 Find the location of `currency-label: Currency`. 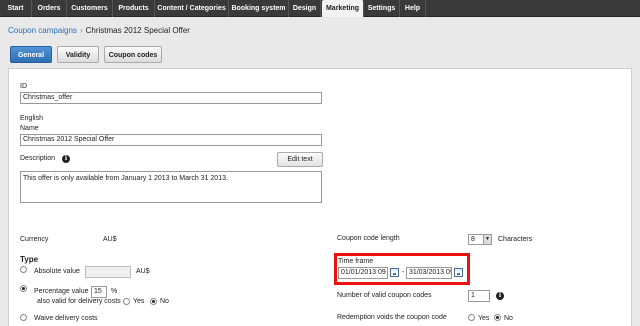

currency-label: Currency is located at coordinates (34, 239).